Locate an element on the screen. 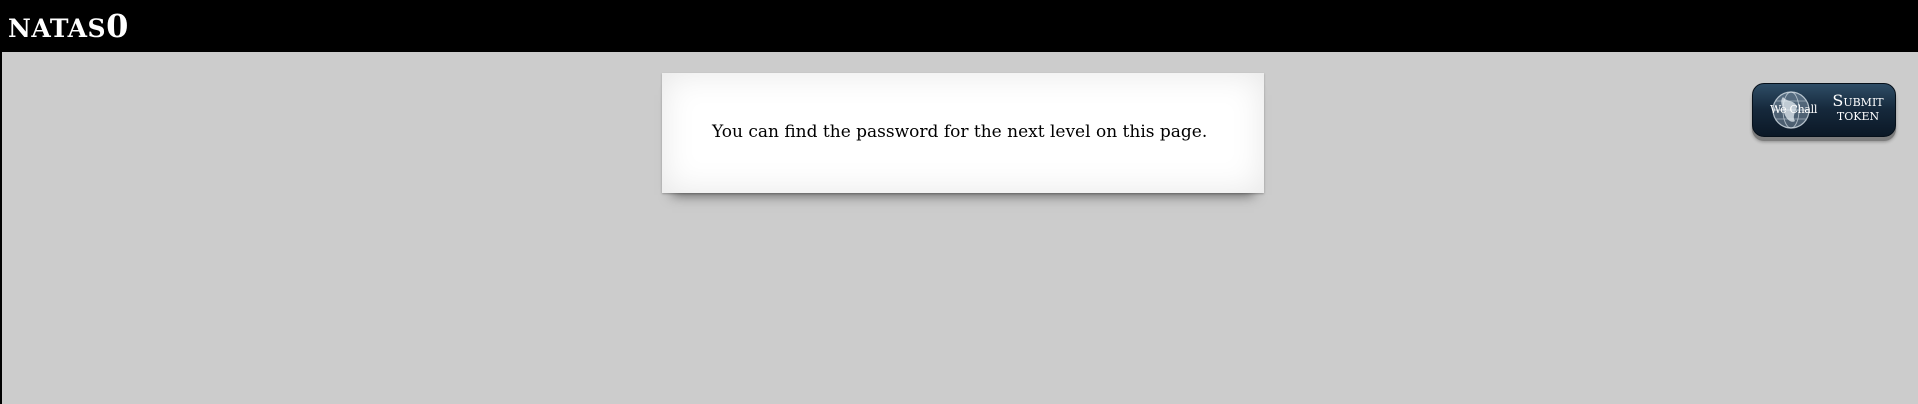 Image resolution: width=1918 pixels, height=404 pixels. page-title: NATAS0 is located at coordinates (68, 26).